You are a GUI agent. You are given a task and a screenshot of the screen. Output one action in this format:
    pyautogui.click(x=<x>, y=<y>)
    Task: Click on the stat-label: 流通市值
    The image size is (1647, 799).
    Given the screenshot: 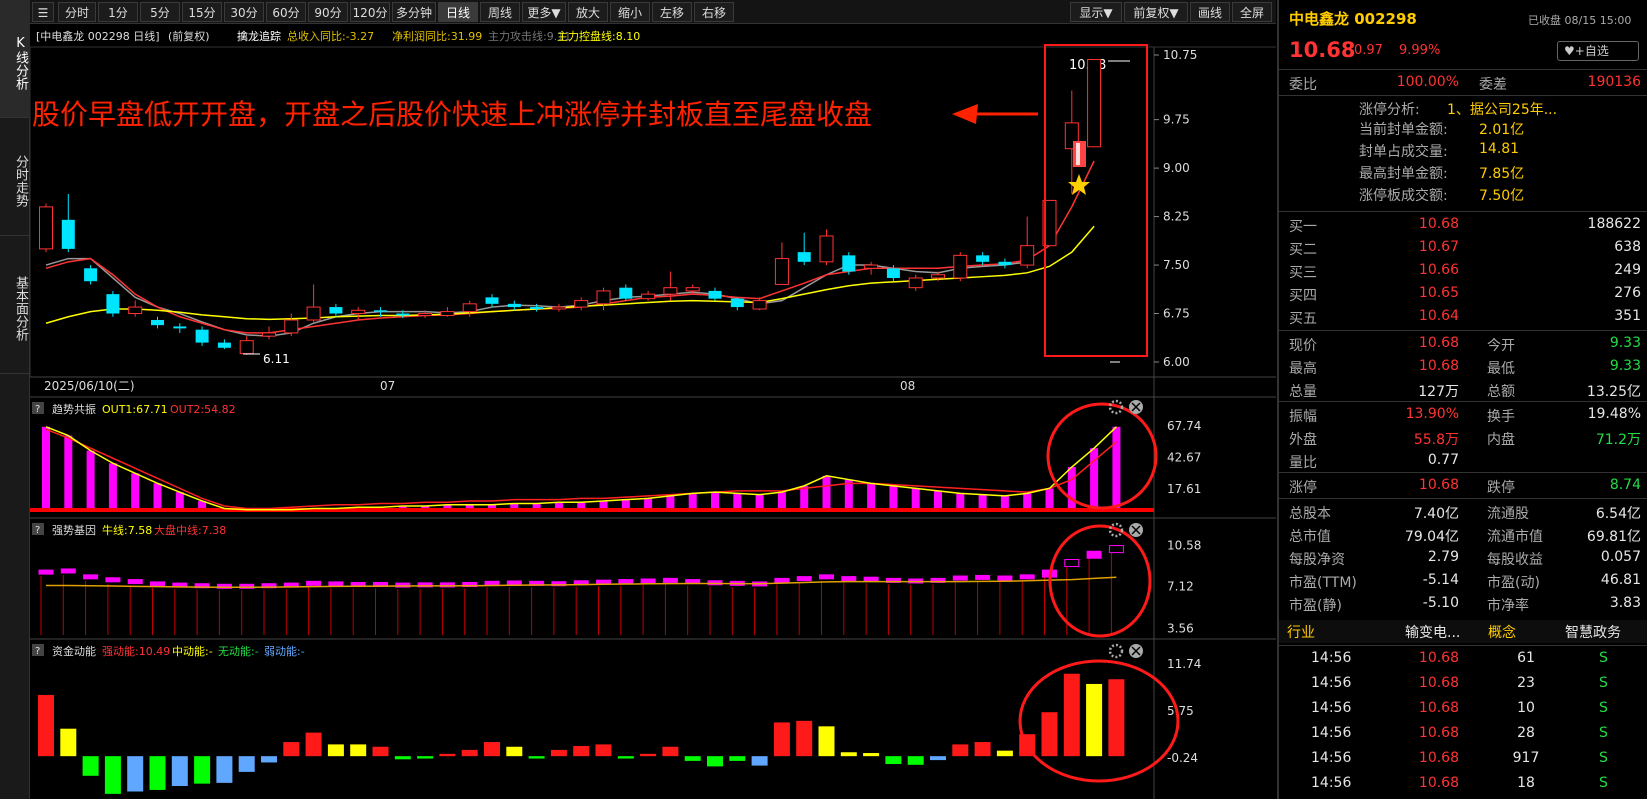 What is the action you would take?
    pyautogui.click(x=1515, y=537)
    